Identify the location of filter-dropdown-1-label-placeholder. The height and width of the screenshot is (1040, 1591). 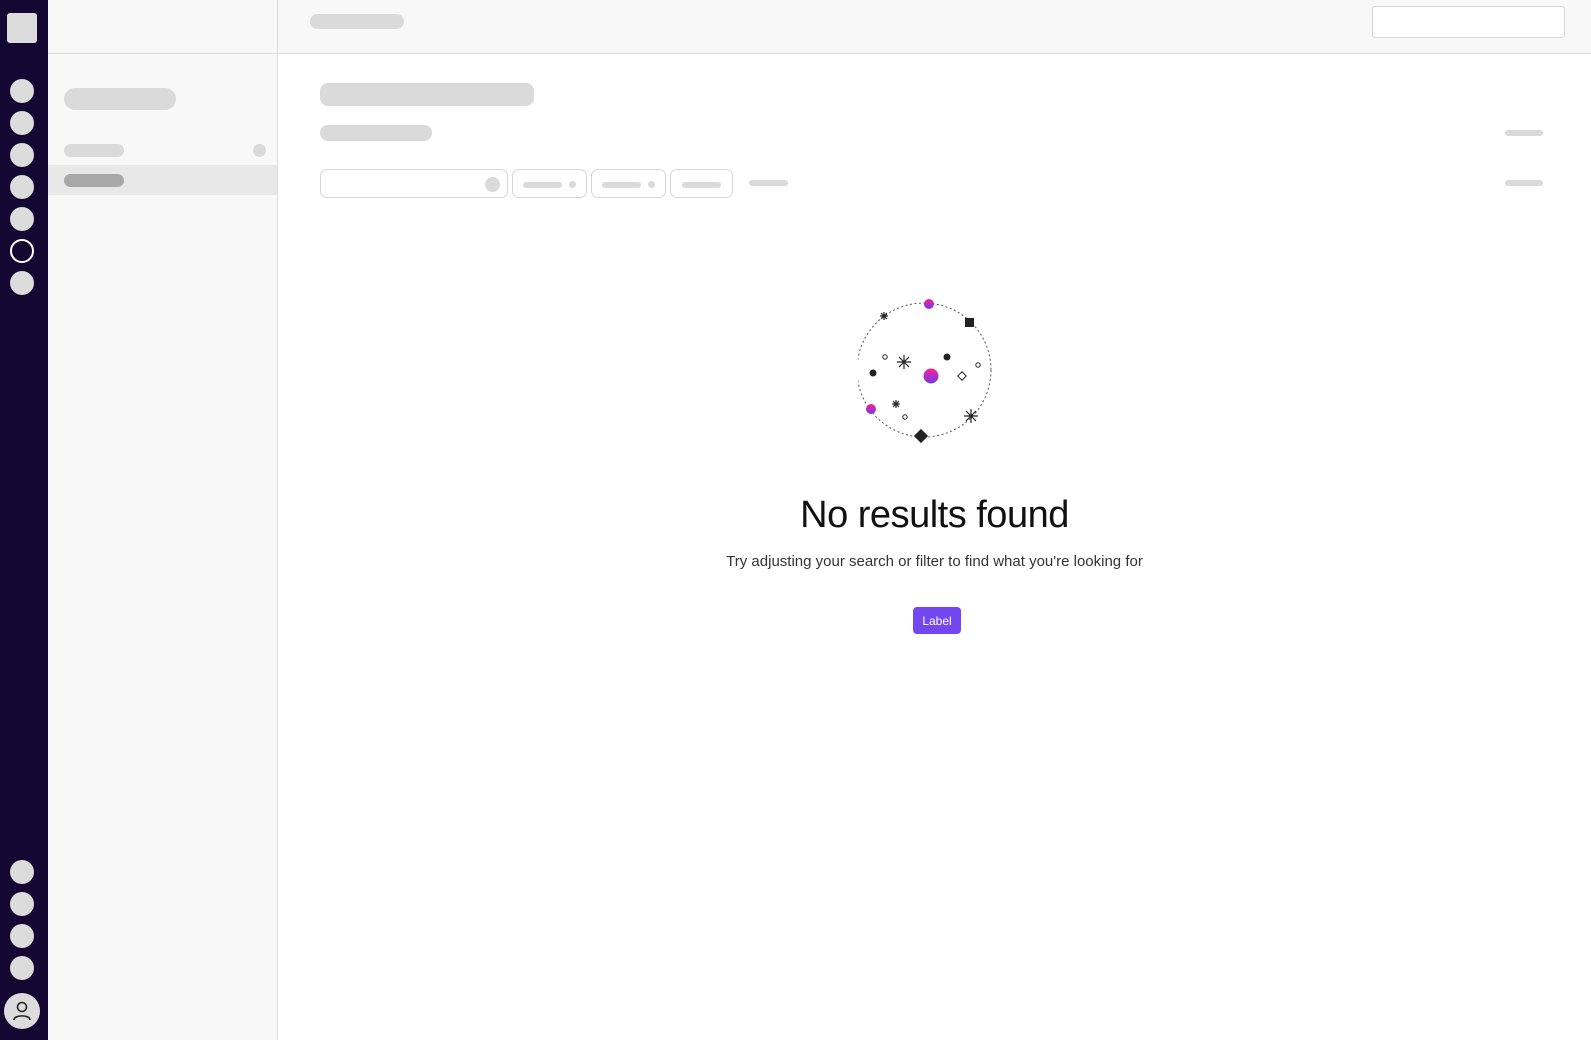
(542, 185).